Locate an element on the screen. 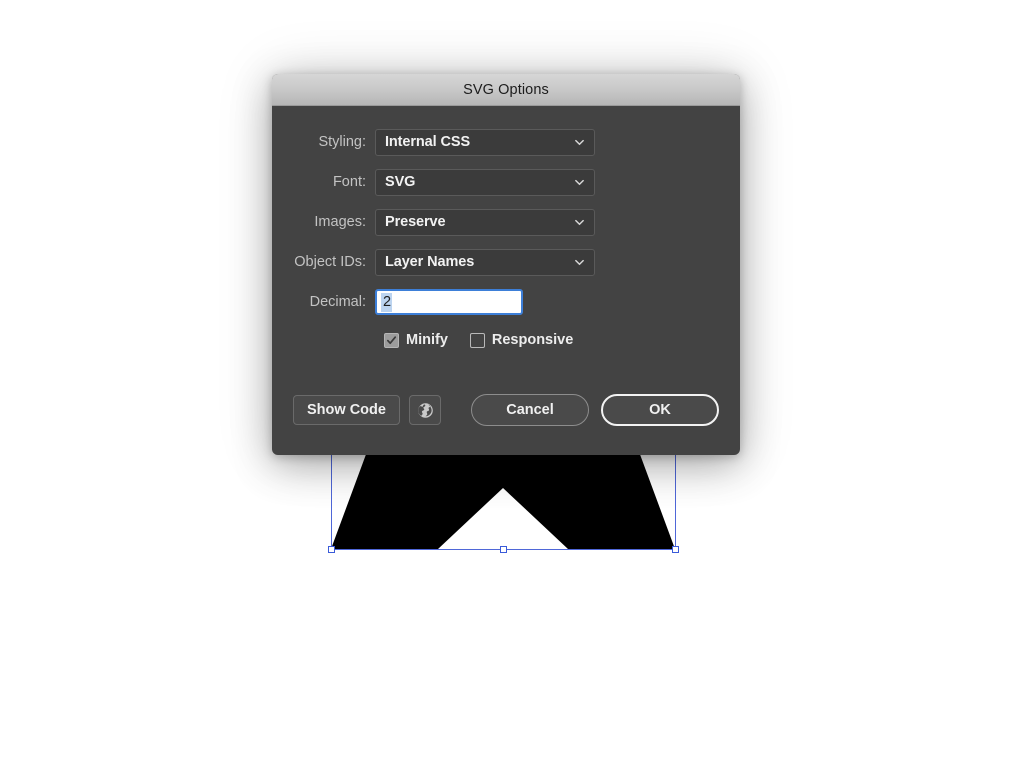 The height and width of the screenshot is (762, 1024). decimal-field: 2 is located at coordinates (449, 302).